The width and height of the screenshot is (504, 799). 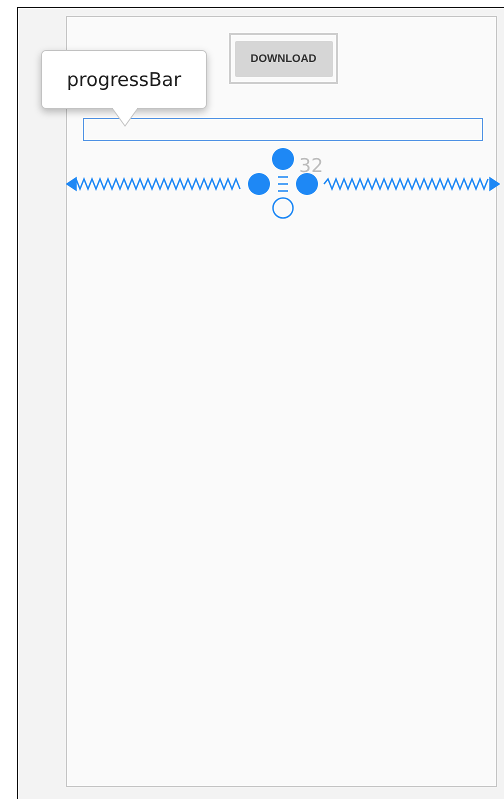 What do you see at coordinates (283, 183) in the screenshot?
I see `constraint-drawing` at bounding box center [283, 183].